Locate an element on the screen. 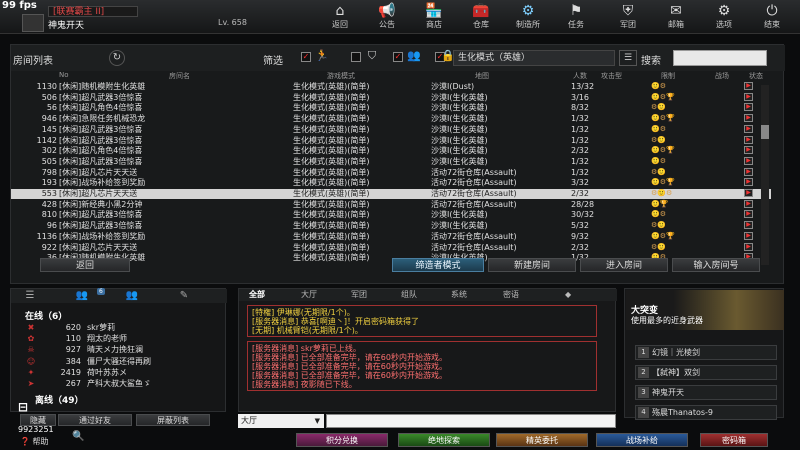 Image resolution: width=800 pixels, height=450 pixels. ranking-item: 2 【弑神】双剑 is located at coordinates (706, 372).